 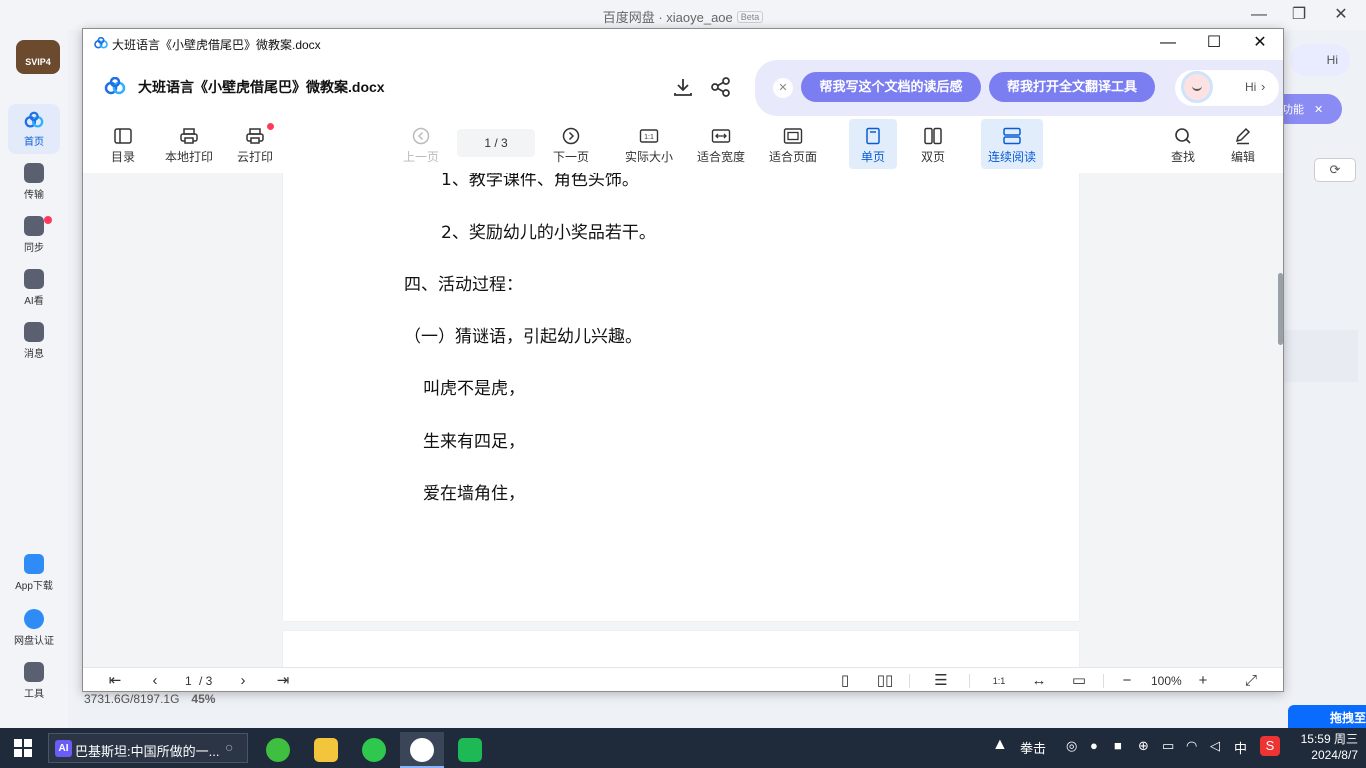 I want to click on ai-write-review-button: 帮我写这个文档的读后感, so click(x=891, y=87).